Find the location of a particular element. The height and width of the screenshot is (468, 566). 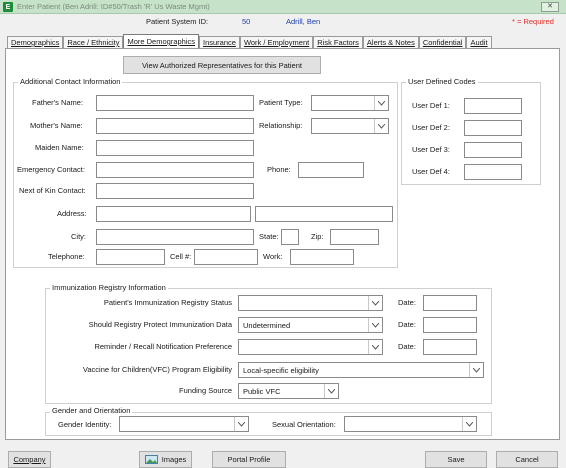

user-def-1-label: User Def 1: is located at coordinates (431, 105).